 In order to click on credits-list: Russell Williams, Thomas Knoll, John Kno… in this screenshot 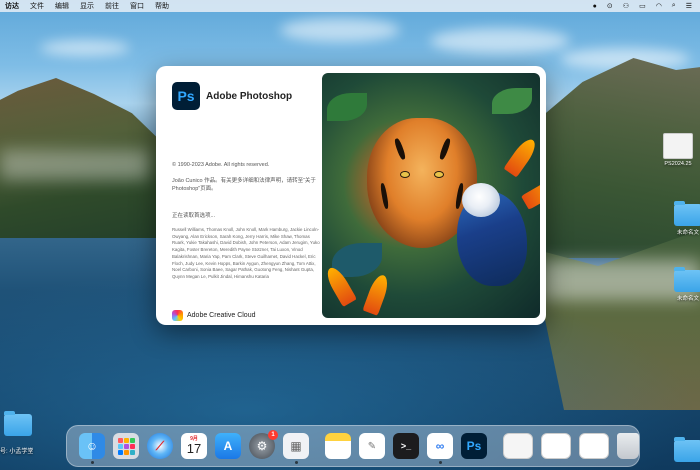, I will do `click(246, 253)`.